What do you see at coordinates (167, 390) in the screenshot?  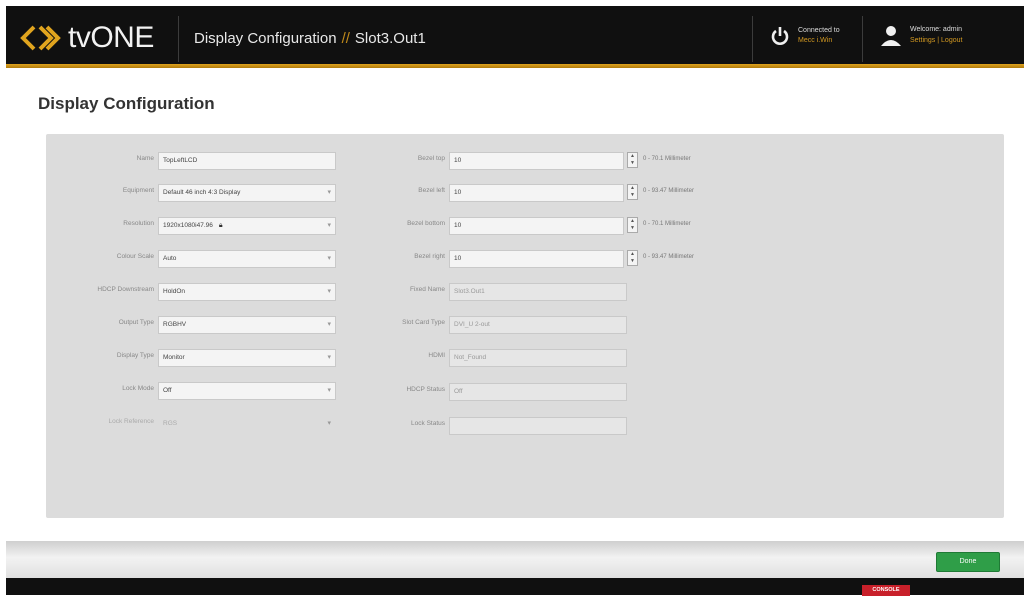 I see `lock-mode-value: Off` at bounding box center [167, 390].